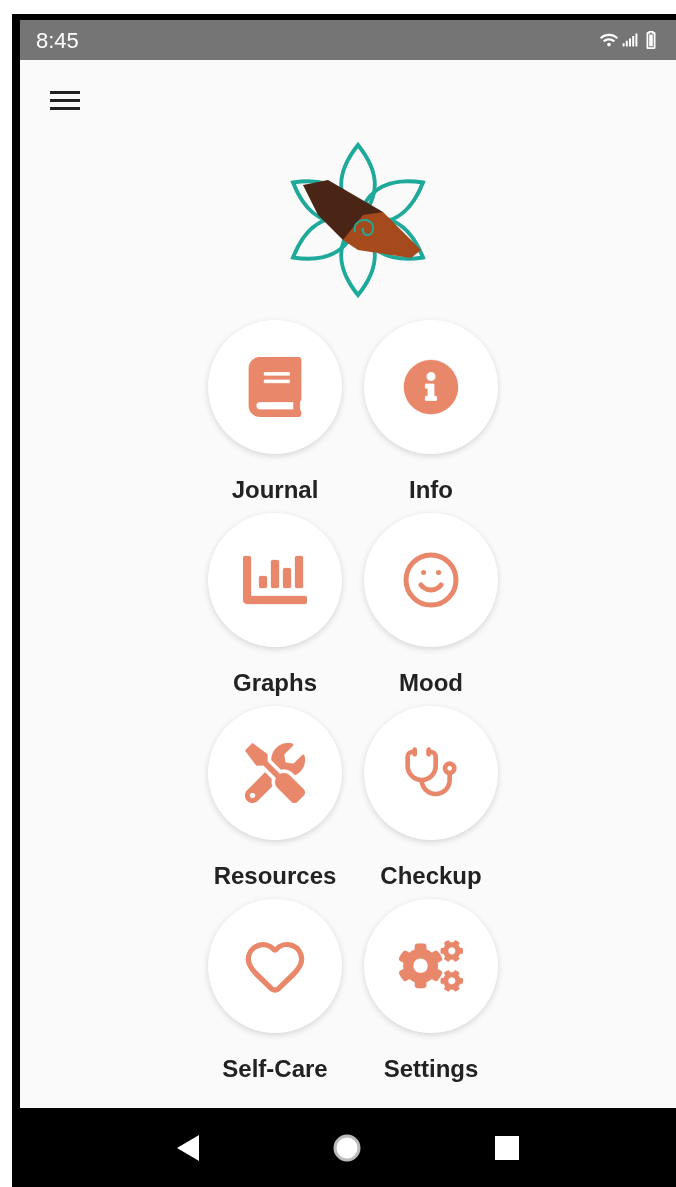 This screenshot has height=1187, width=676. What do you see at coordinates (431, 387) in the screenshot?
I see `info-icon` at bounding box center [431, 387].